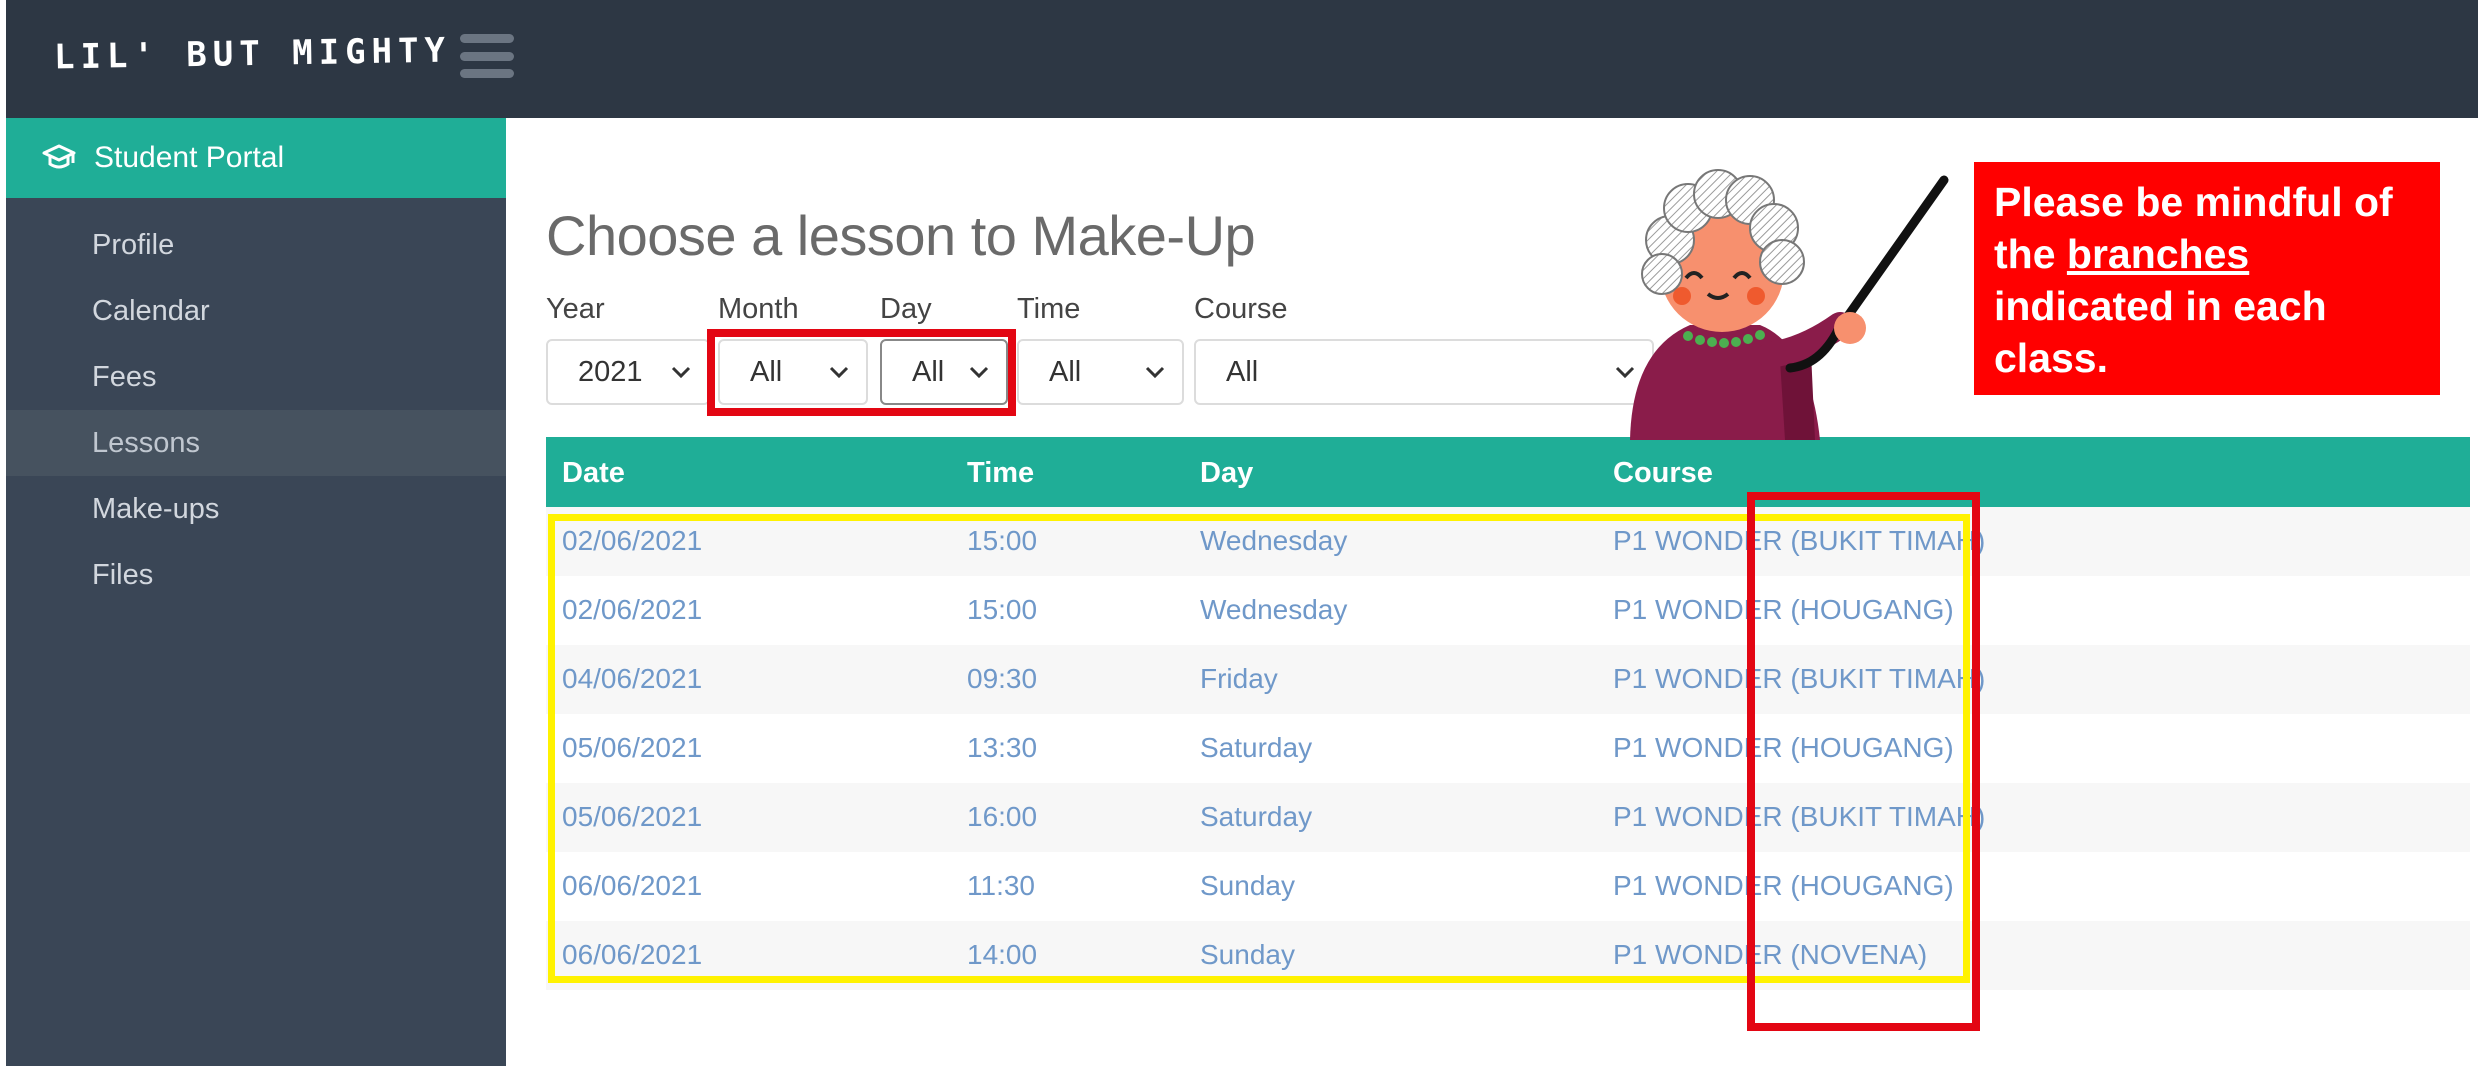  I want to click on graduation-cap-icon, so click(59, 156).